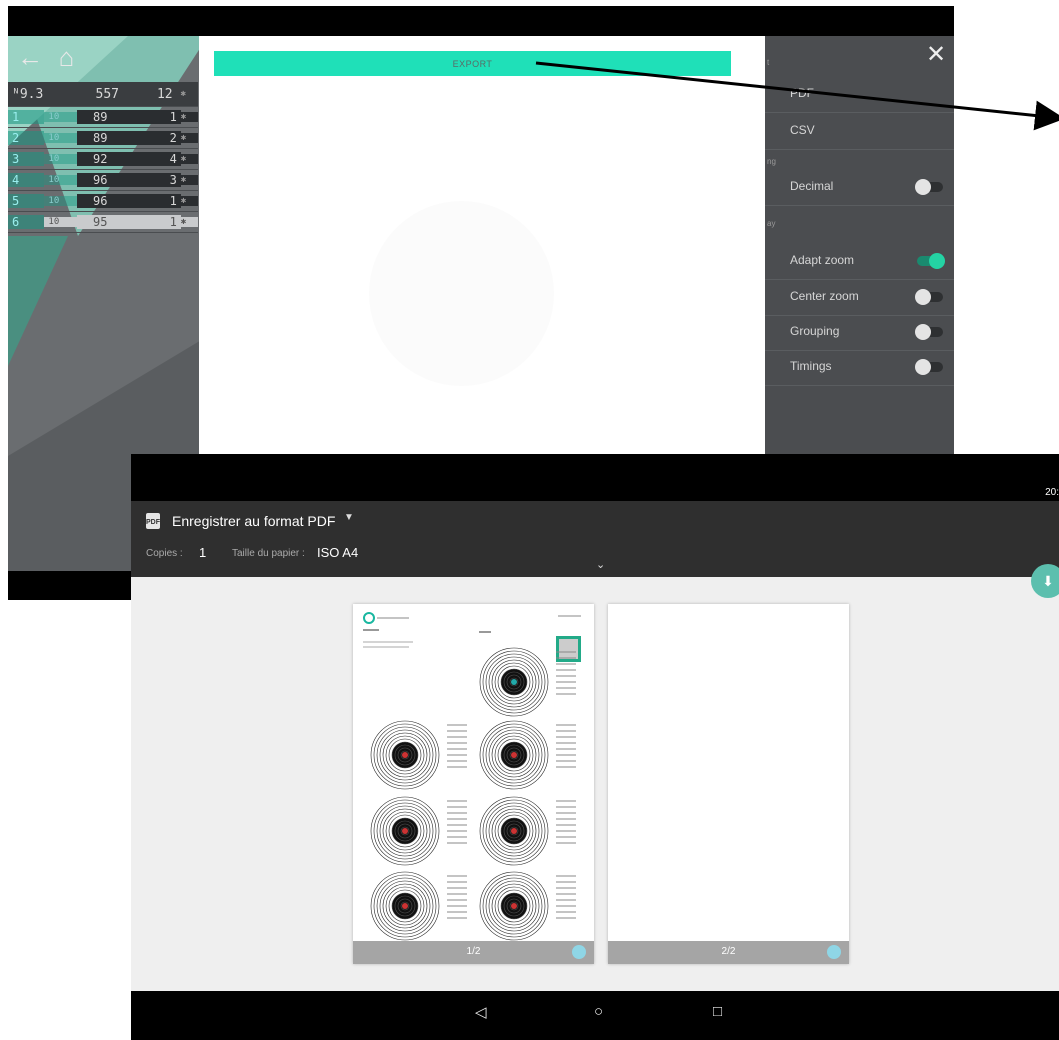  What do you see at coordinates (159, 159) in the screenshot?
I see `row-count: 4` at bounding box center [159, 159].